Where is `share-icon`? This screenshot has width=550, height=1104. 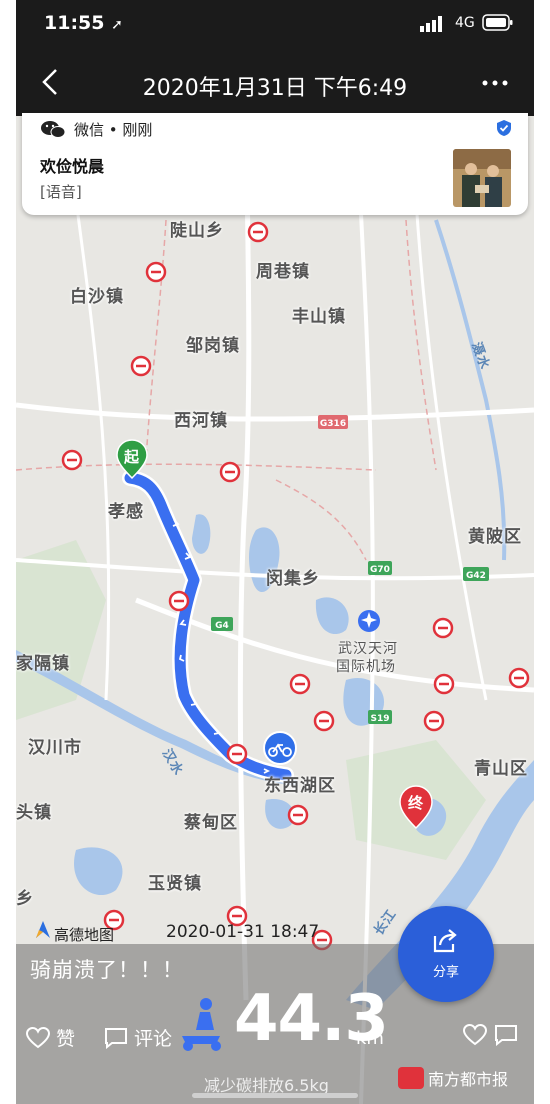 share-icon is located at coordinates (445, 941).